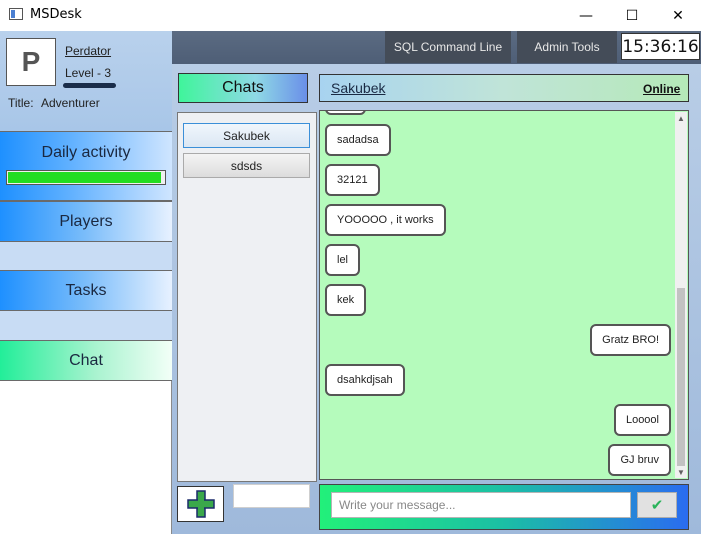  I want to click on plus-icon, so click(201, 504).